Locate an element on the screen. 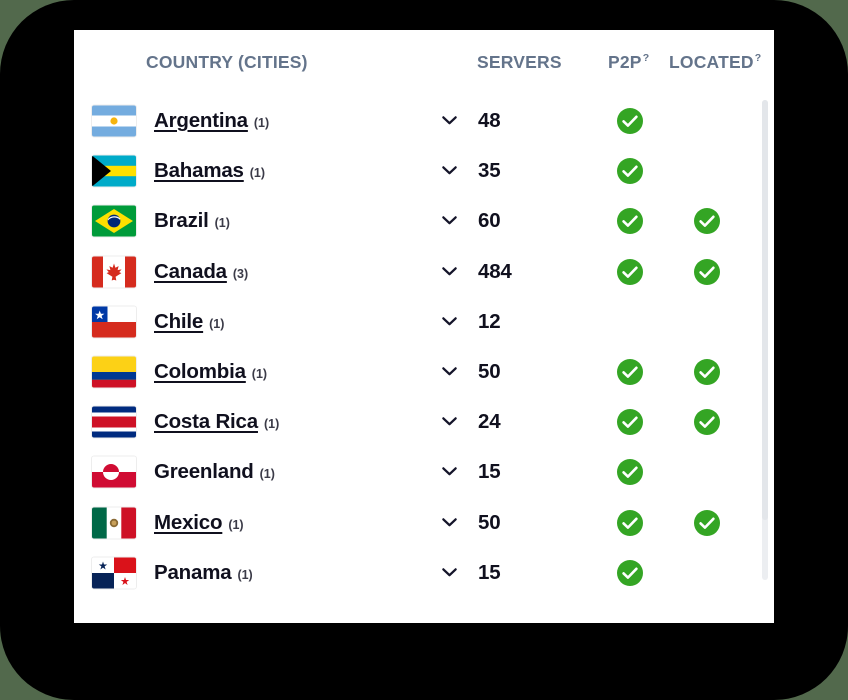 The height and width of the screenshot is (700, 848). country-cell: Argentina (1) is located at coordinates (211, 121).